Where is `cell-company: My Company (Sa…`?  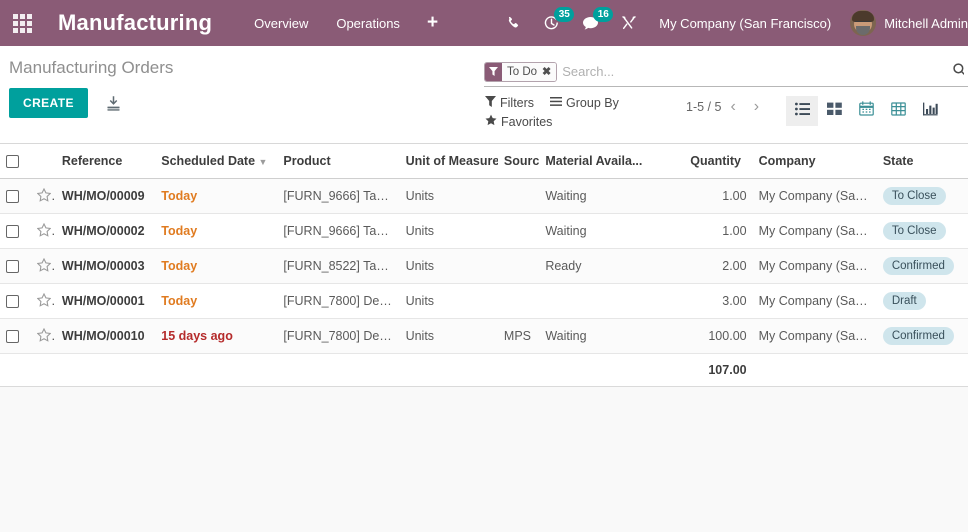
cell-company: My Company (Sa… is located at coordinates (814, 196).